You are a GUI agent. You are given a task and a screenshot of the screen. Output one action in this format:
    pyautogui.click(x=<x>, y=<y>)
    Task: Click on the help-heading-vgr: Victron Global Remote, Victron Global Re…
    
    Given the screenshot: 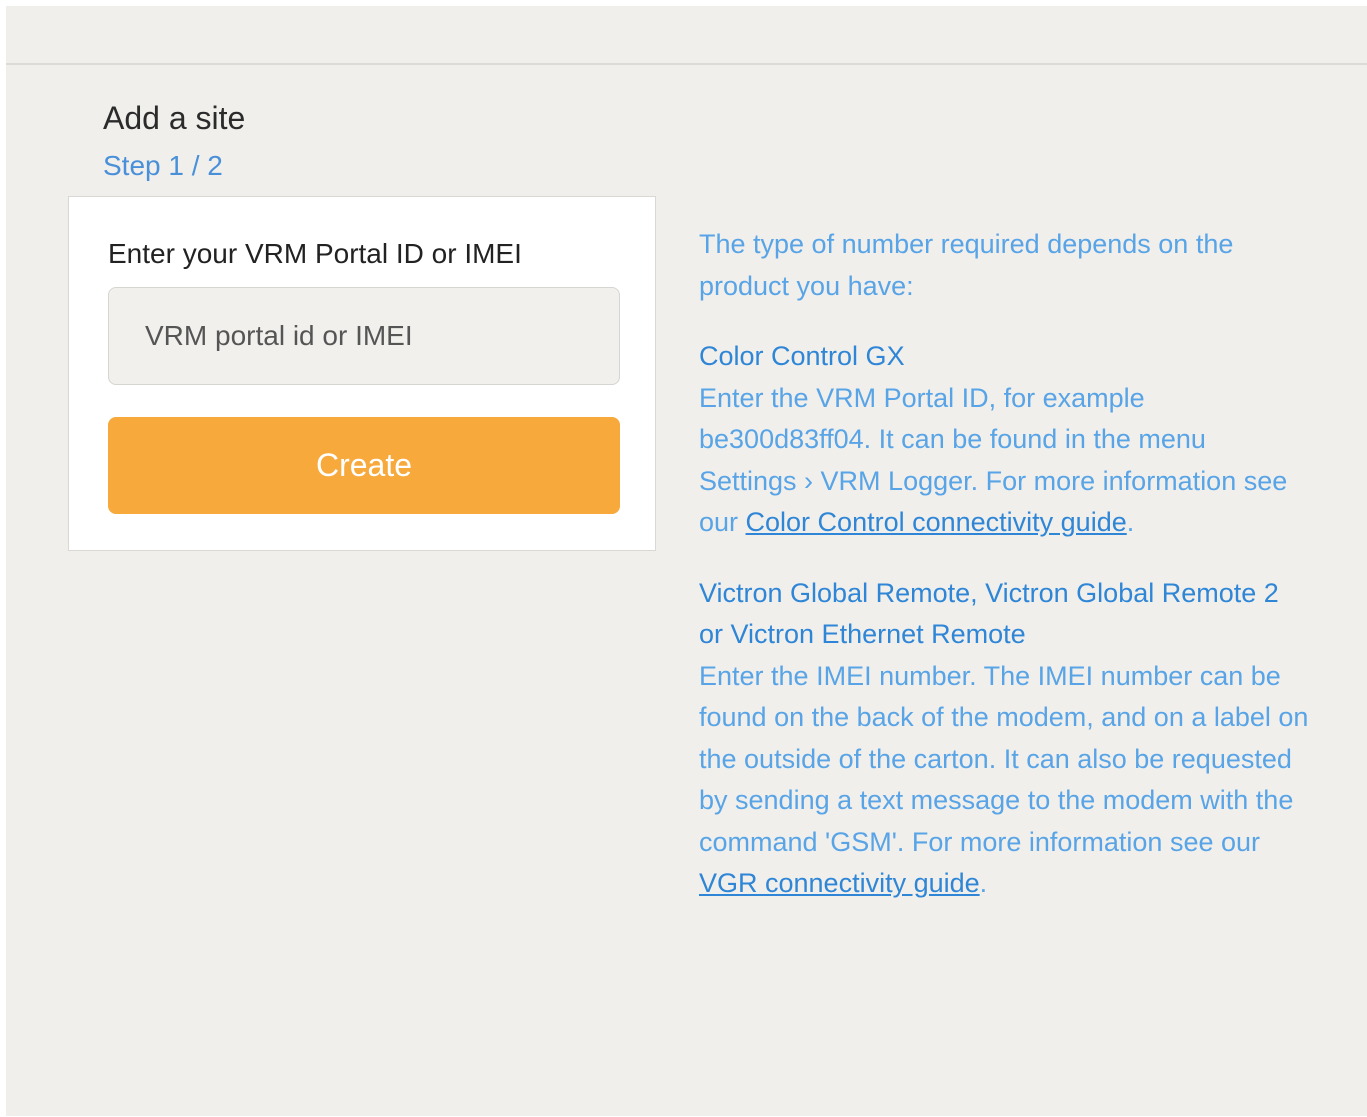 What is the action you would take?
    pyautogui.click(x=989, y=613)
    